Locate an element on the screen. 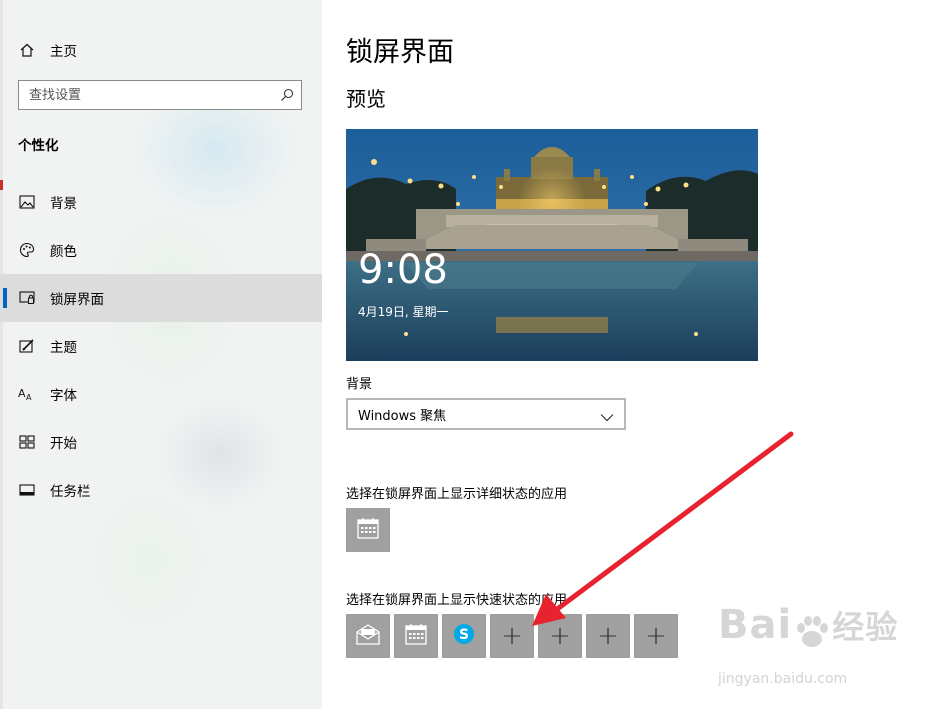 This screenshot has height=709, width=933. preview-time: 9:08 is located at coordinates (403, 270).